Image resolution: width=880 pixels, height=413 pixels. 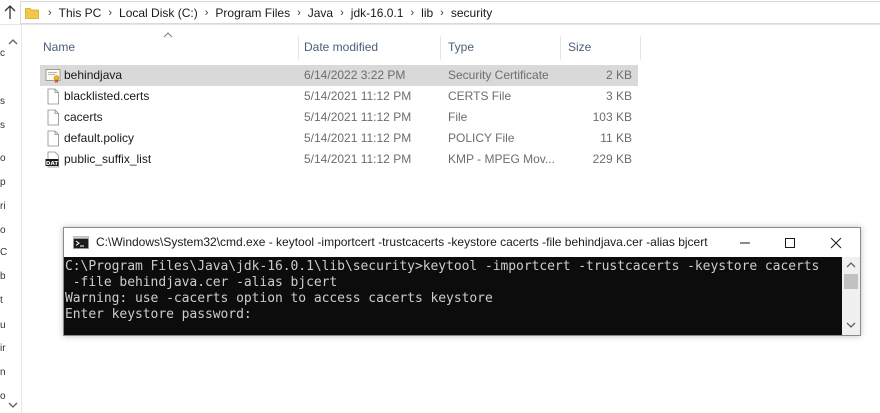 What do you see at coordinates (579, 47) in the screenshot?
I see `column-size: Size` at bounding box center [579, 47].